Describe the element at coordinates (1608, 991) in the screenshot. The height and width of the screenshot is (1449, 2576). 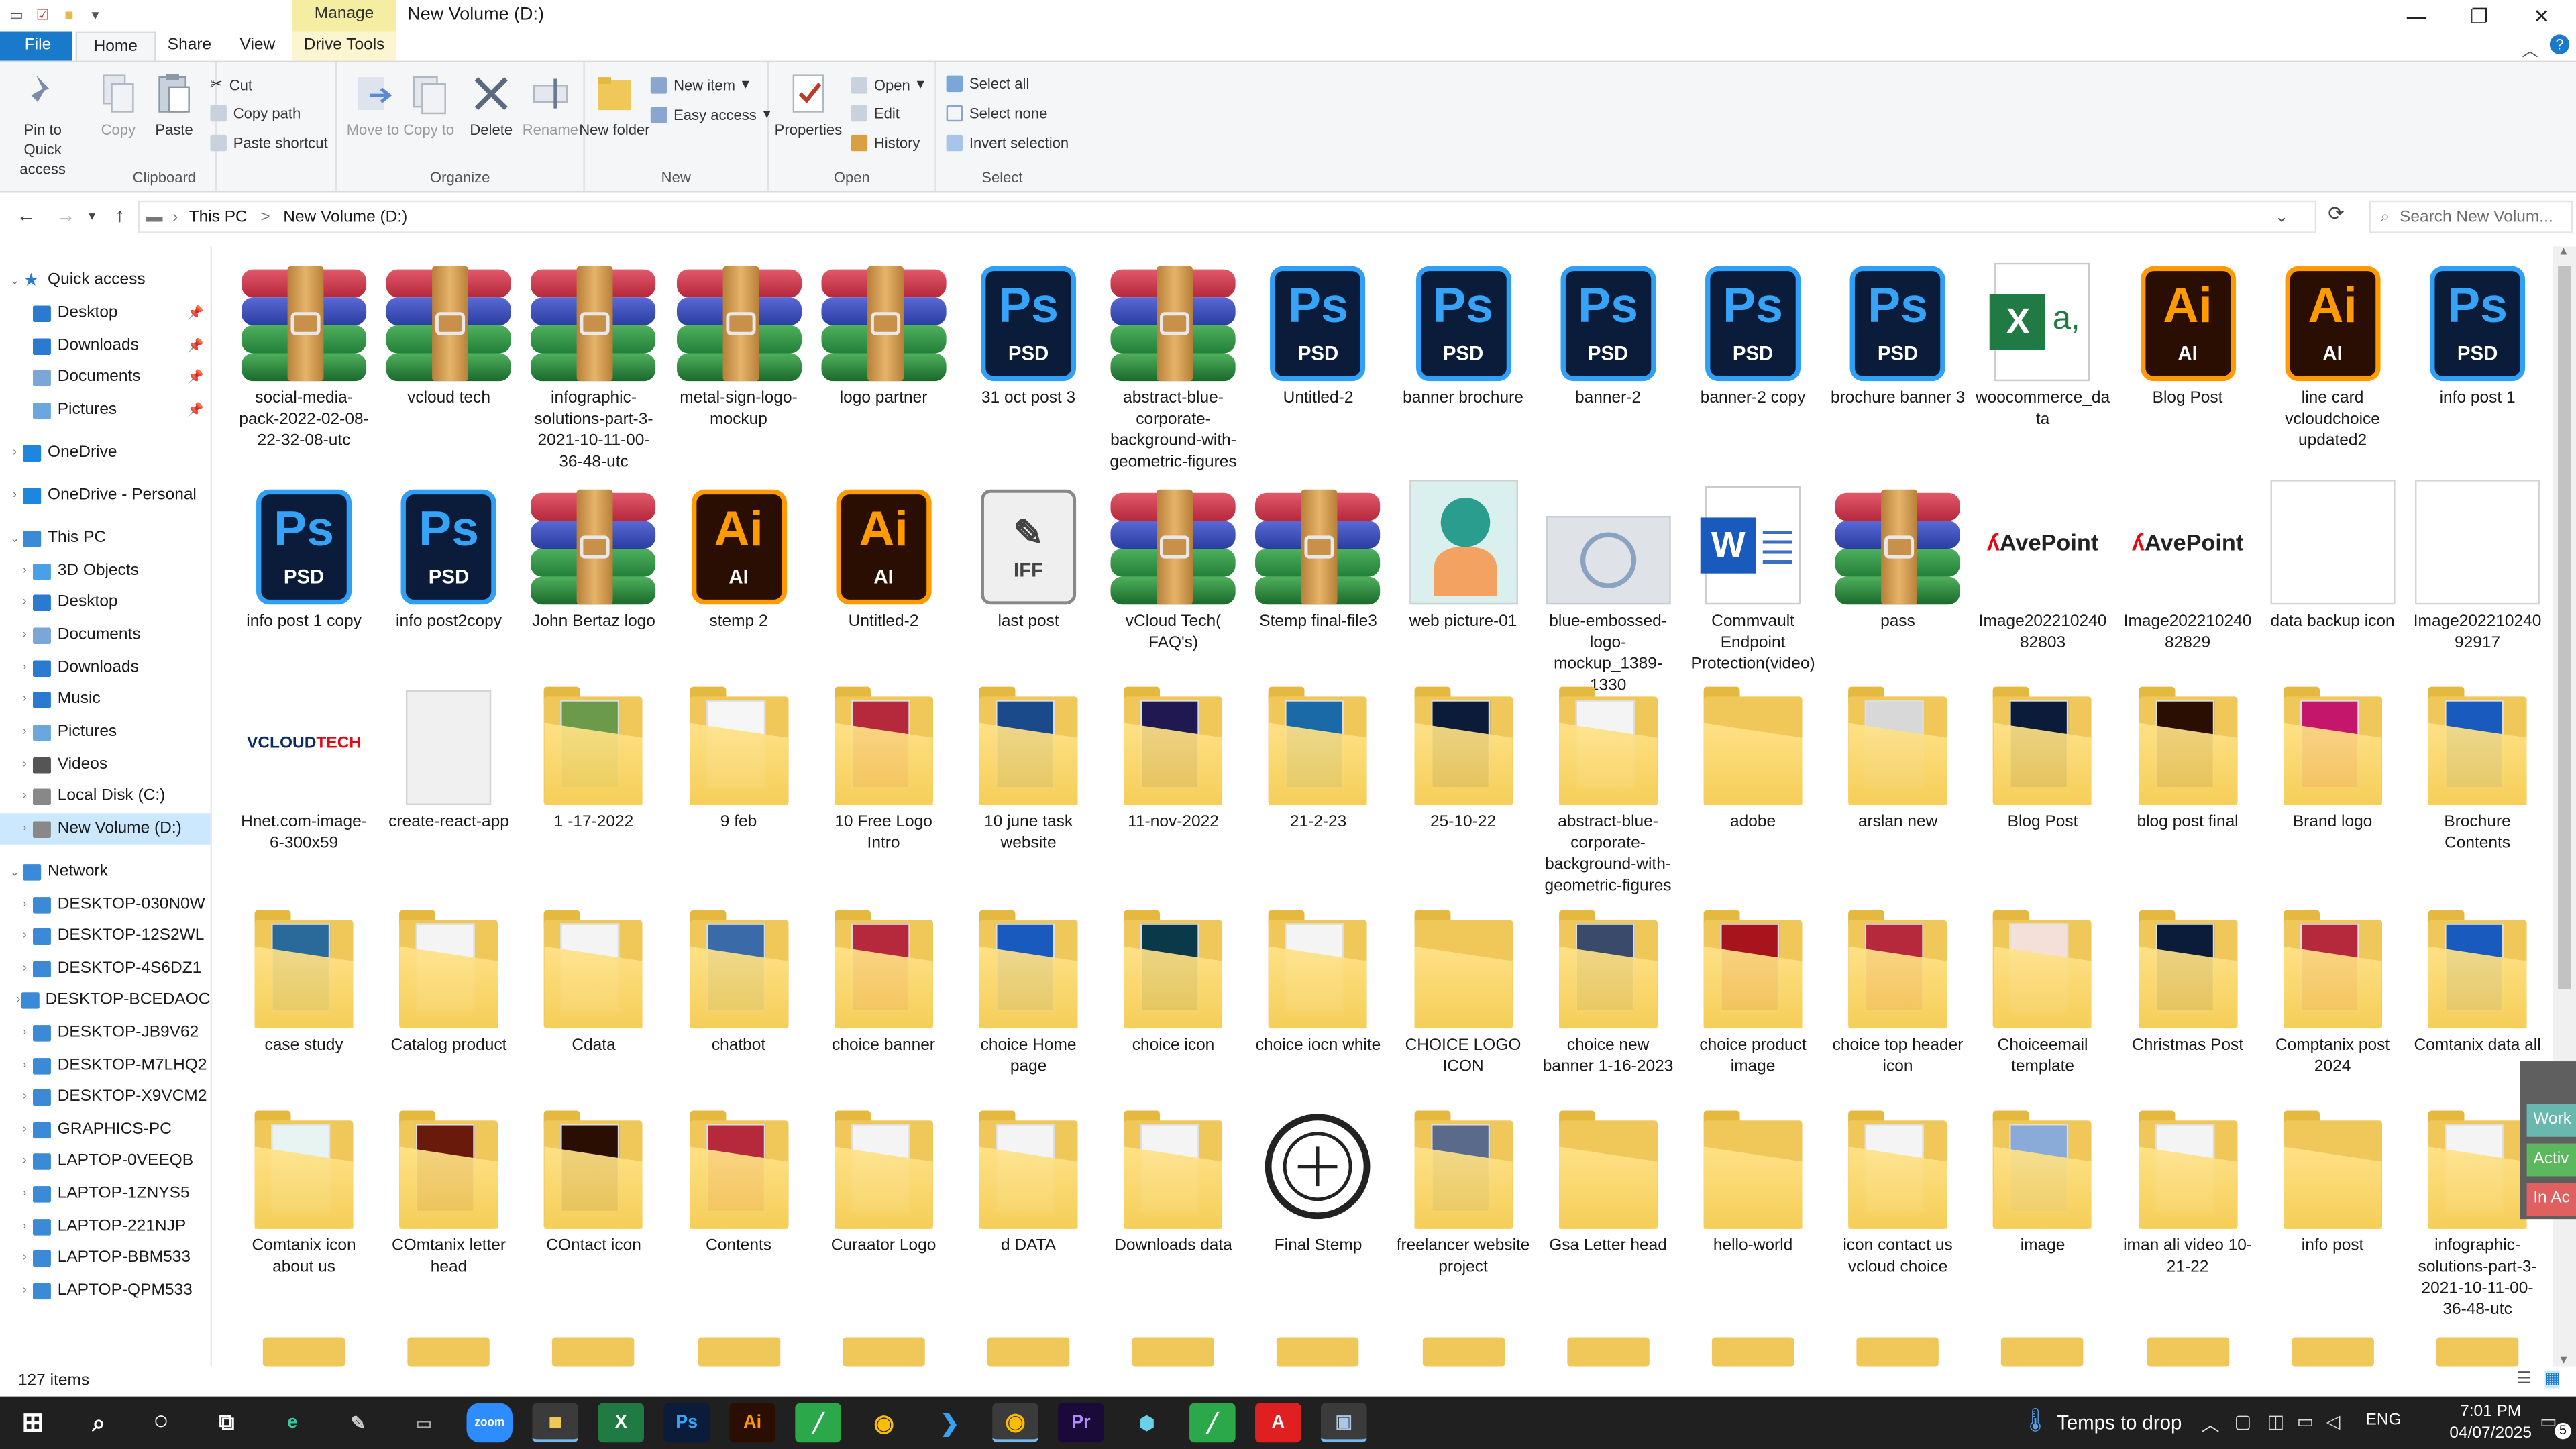
I see `file-item: choice new banner 1-16-2023` at that location.